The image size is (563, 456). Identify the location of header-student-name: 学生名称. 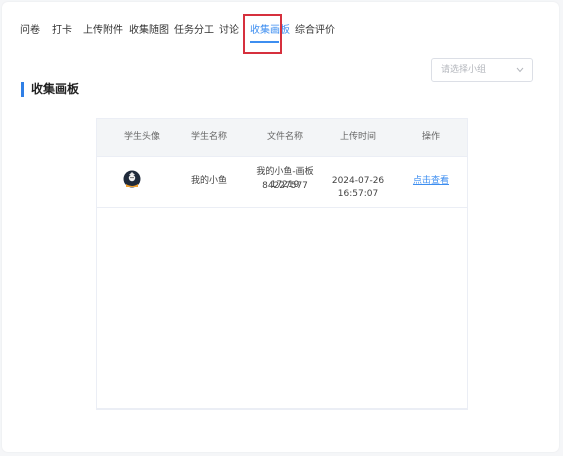
(208, 137).